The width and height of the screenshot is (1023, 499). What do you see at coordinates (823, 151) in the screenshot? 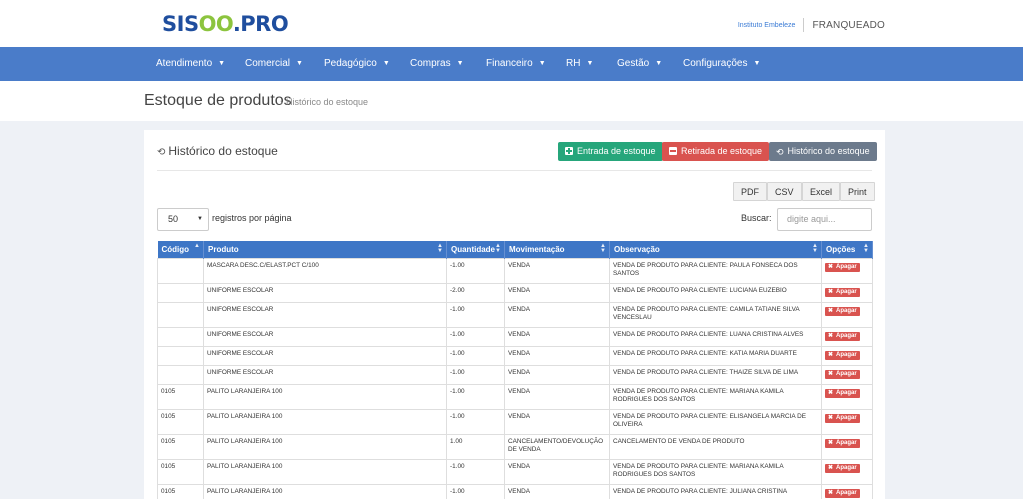
I see `stock-history-button: ⟲ Histórico do estoque` at bounding box center [823, 151].